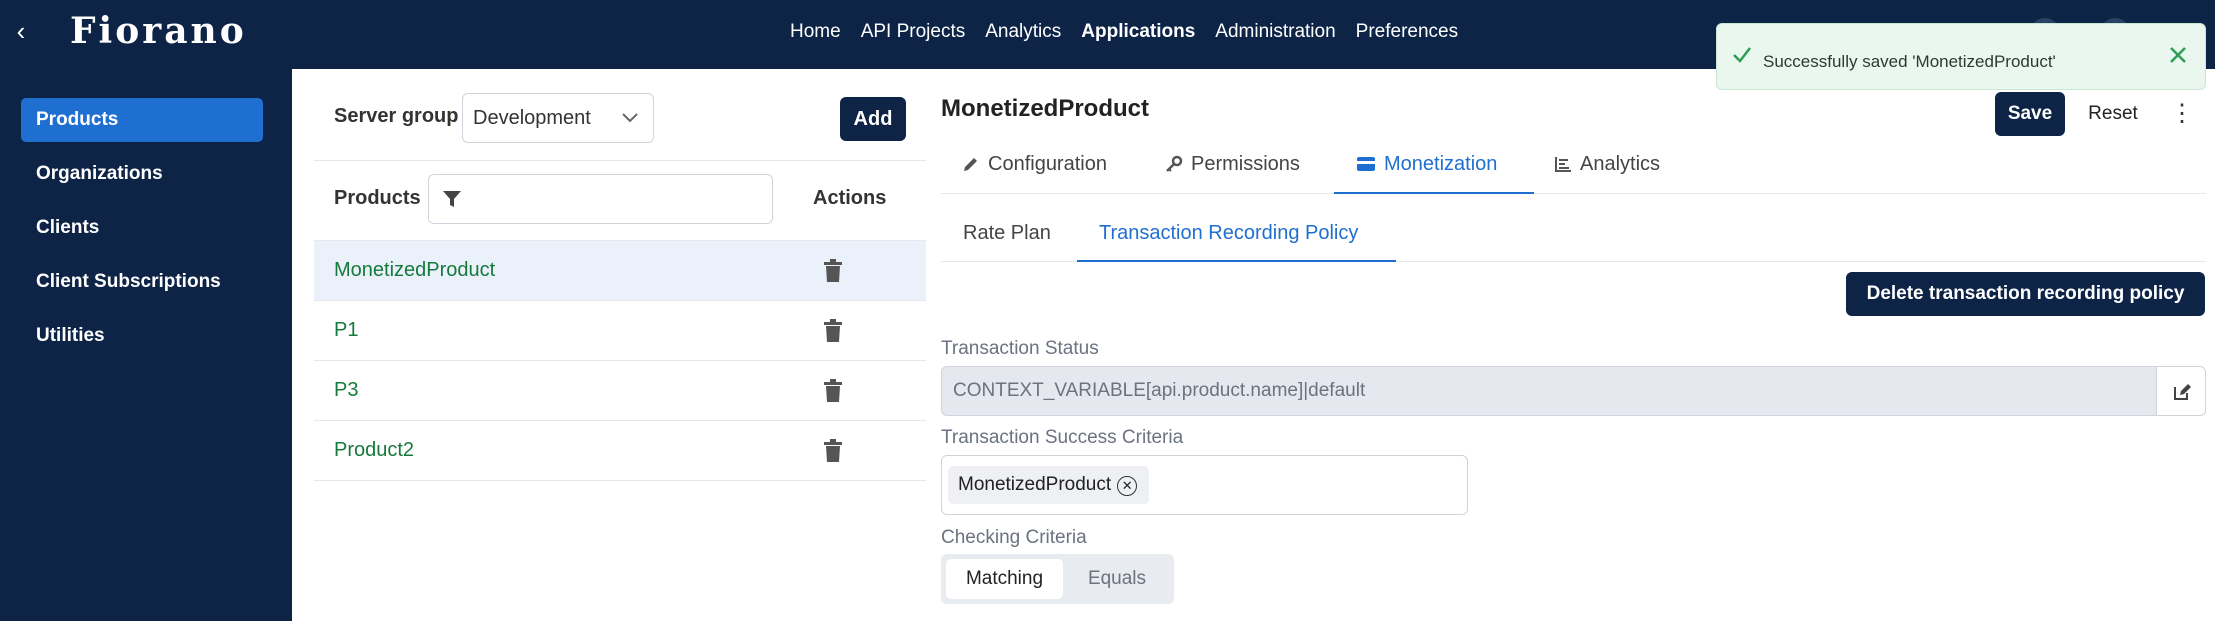 The image size is (2215, 621). What do you see at coordinates (346, 330) in the screenshot?
I see `product-name: P1` at bounding box center [346, 330].